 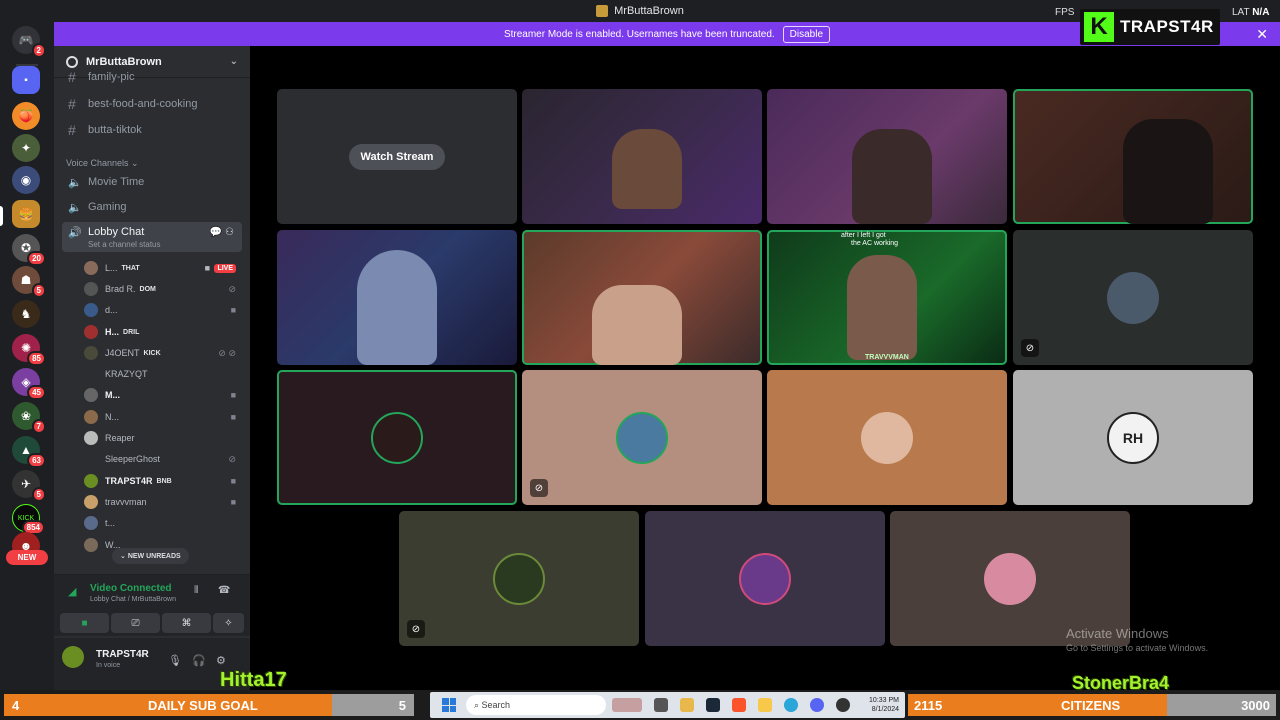 What do you see at coordinates (713, 705) in the screenshot?
I see `steam-icon` at bounding box center [713, 705].